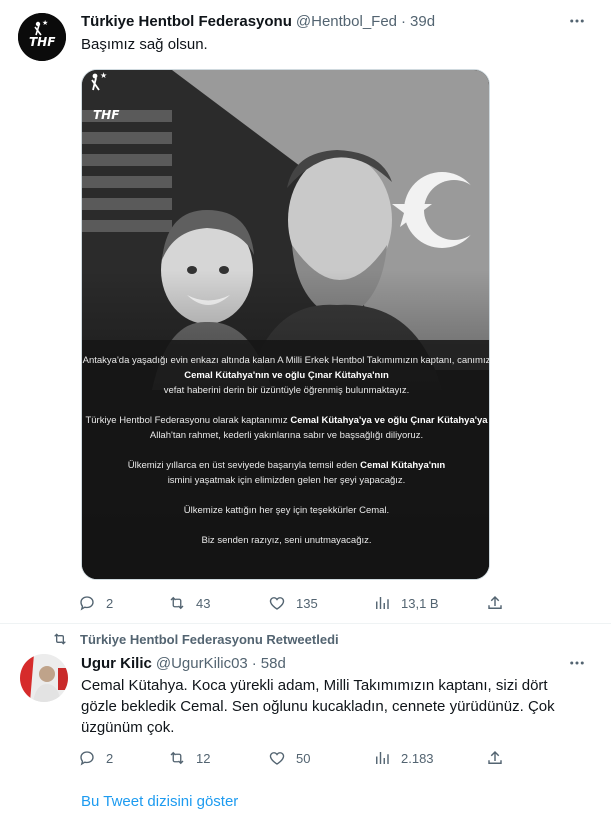  What do you see at coordinates (99, 81) in the screenshot?
I see `thf-watermark-icon: ★` at bounding box center [99, 81].